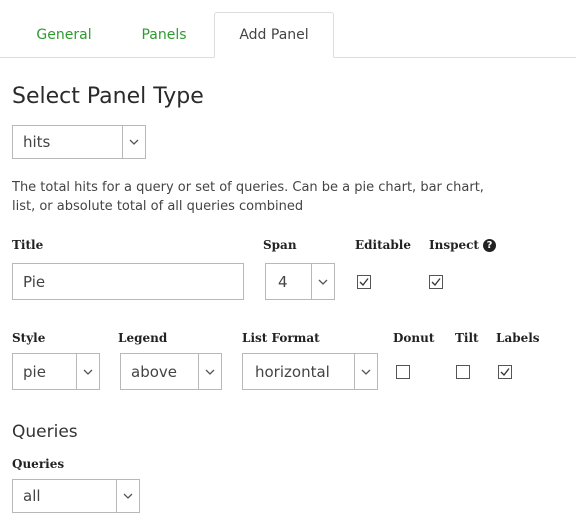 The height and width of the screenshot is (515, 576). What do you see at coordinates (37, 142) in the screenshot?
I see `panel-type-value: hits` at bounding box center [37, 142].